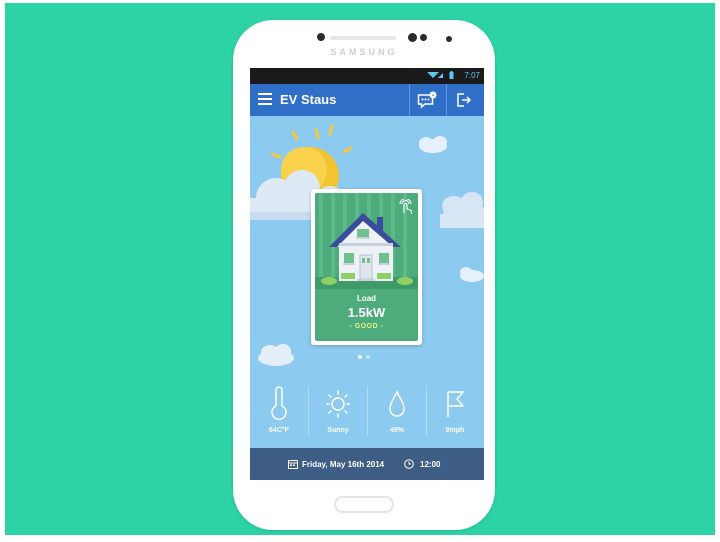  Describe the element at coordinates (366, 298) in the screenshot. I see `card-label: Load` at that location.